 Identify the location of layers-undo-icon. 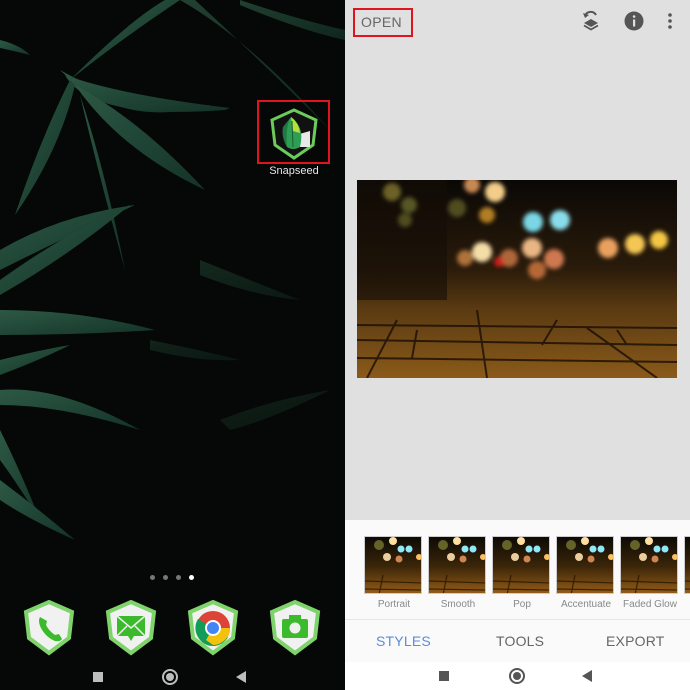
(591, 21).